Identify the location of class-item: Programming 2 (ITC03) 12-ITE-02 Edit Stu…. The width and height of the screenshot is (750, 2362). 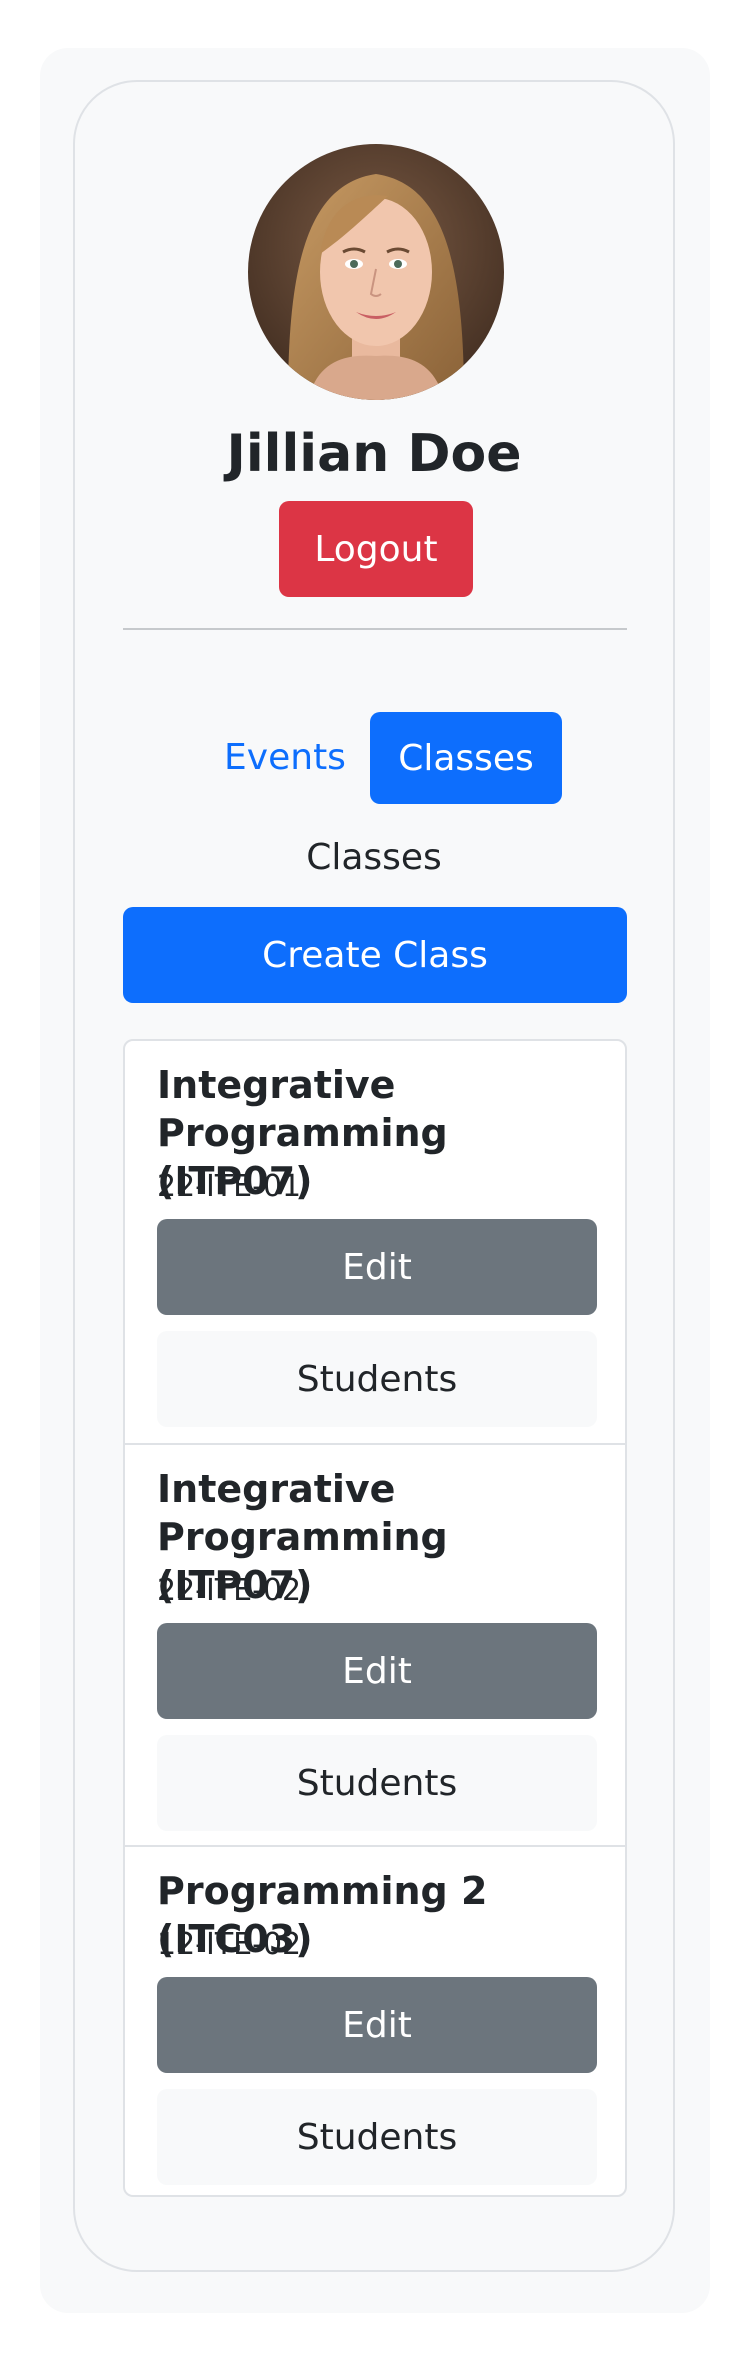
(375, 2020).